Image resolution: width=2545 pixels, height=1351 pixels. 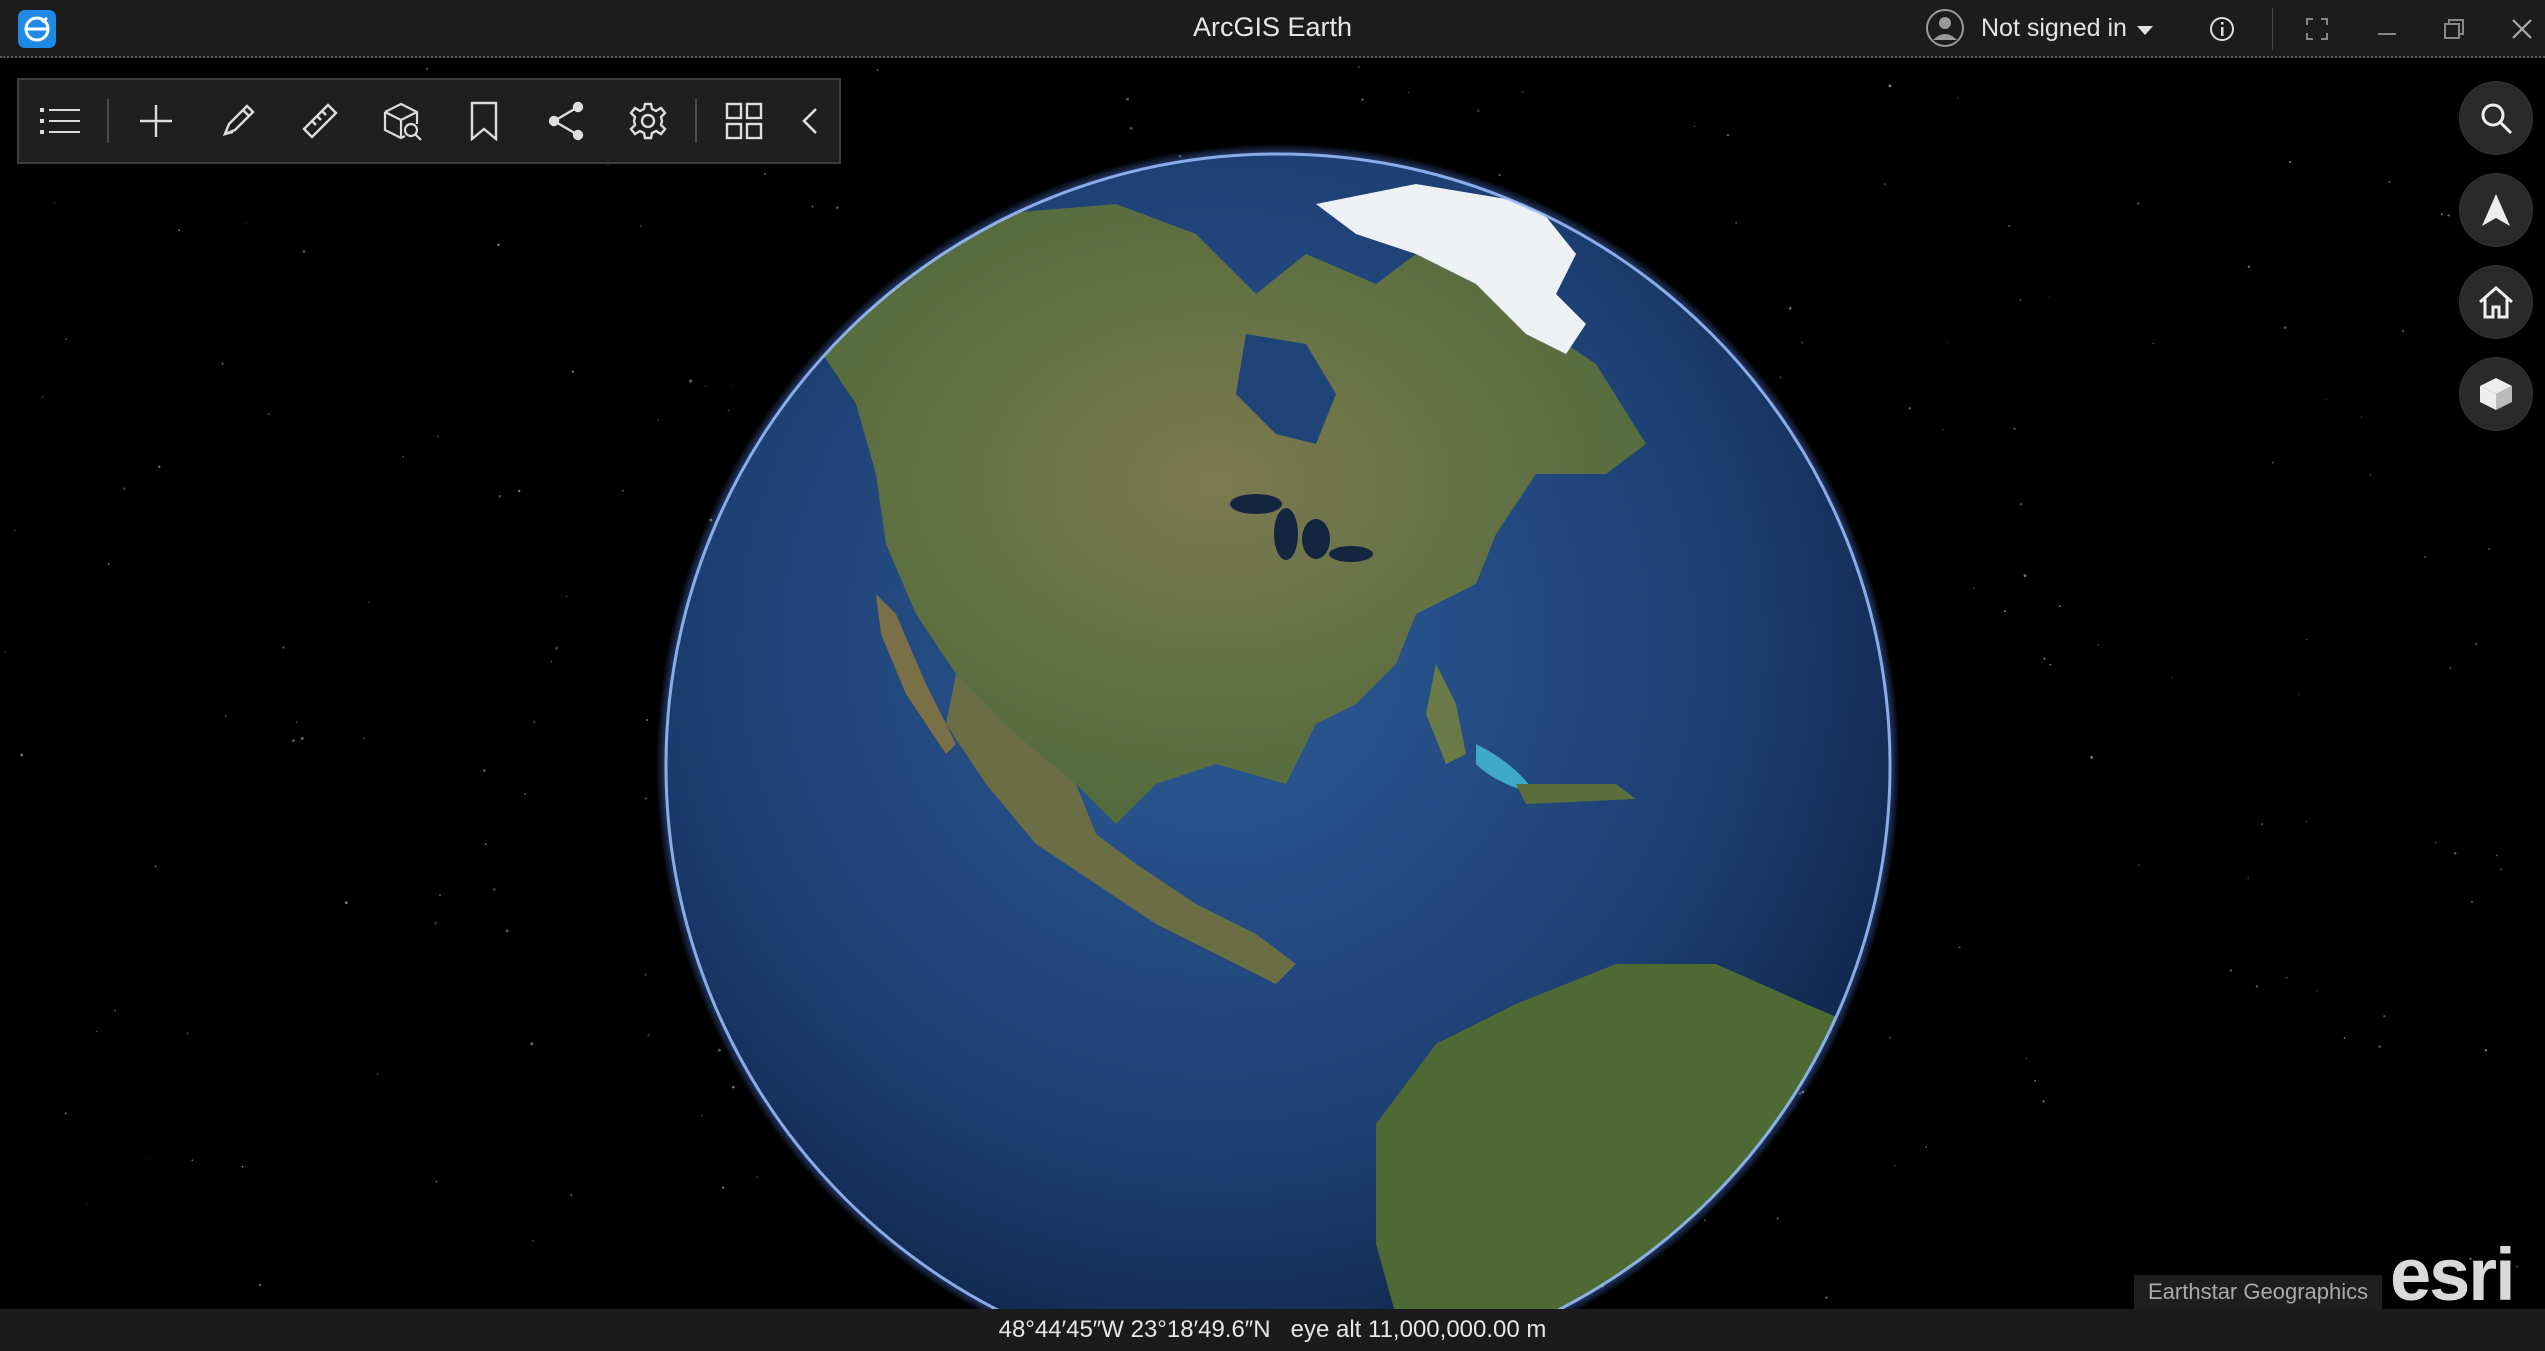 I want to click on esri-logo: esri, so click(x=2453, y=1274).